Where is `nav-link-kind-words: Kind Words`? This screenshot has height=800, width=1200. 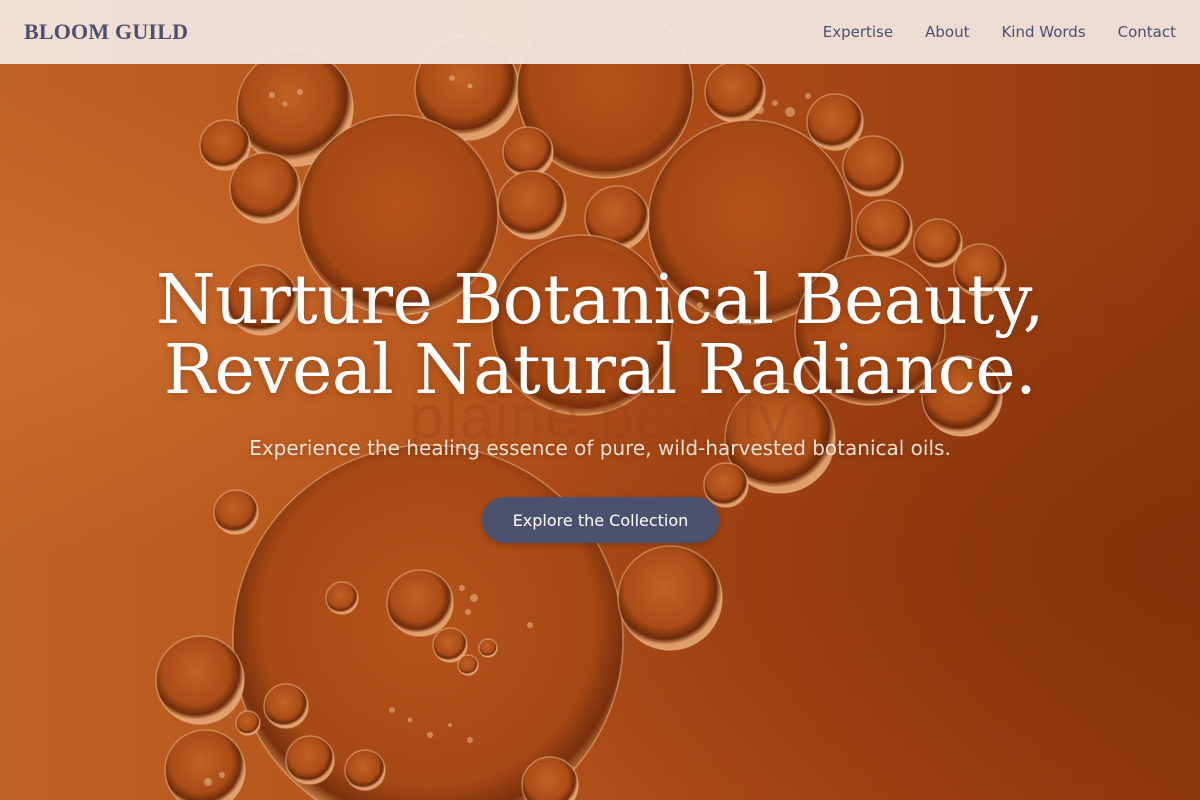 nav-link-kind-words: Kind Words is located at coordinates (1043, 32).